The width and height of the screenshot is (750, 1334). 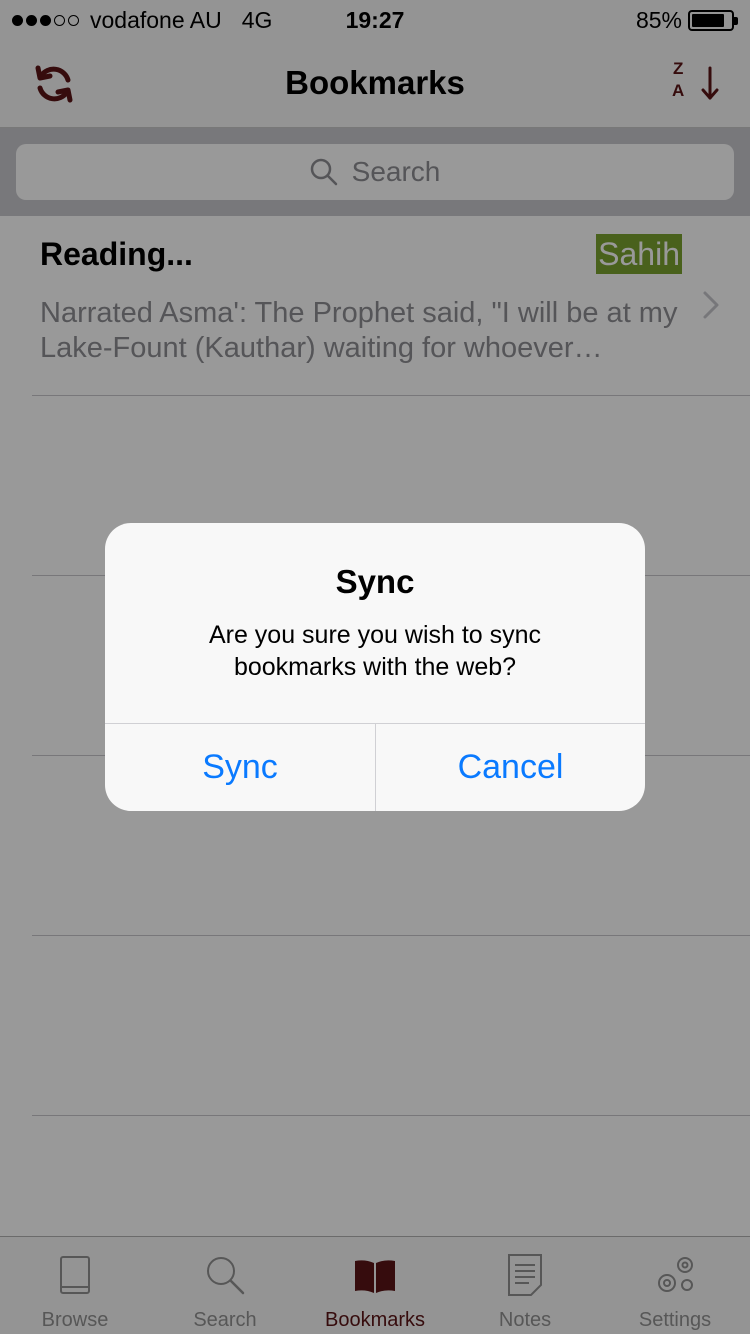 What do you see at coordinates (240, 767) in the screenshot?
I see `sync-confirm-button: Sync` at bounding box center [240, 767].